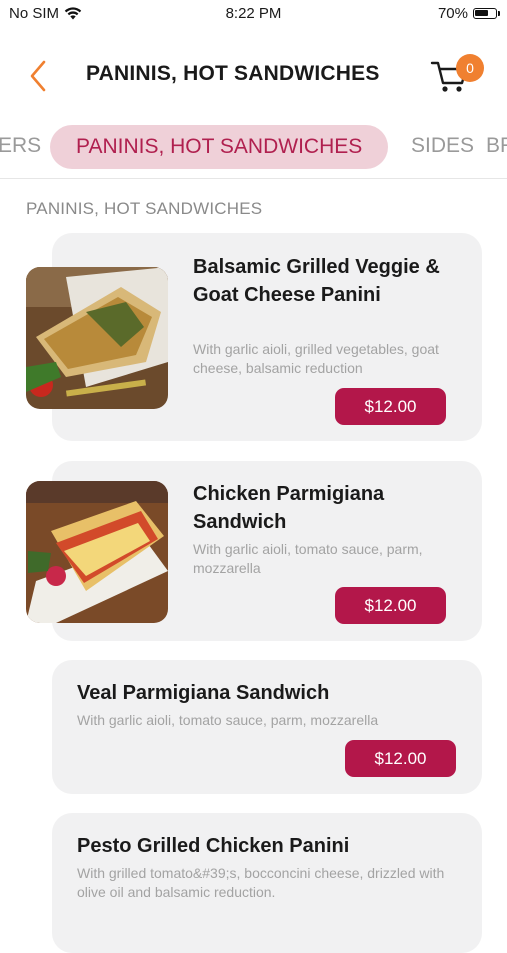 Image resolution: width=507 pixels, height=953 pixels. I want to click on nav-header: PANINIS, HOT SANDWICHES 0, so click(253, 76).